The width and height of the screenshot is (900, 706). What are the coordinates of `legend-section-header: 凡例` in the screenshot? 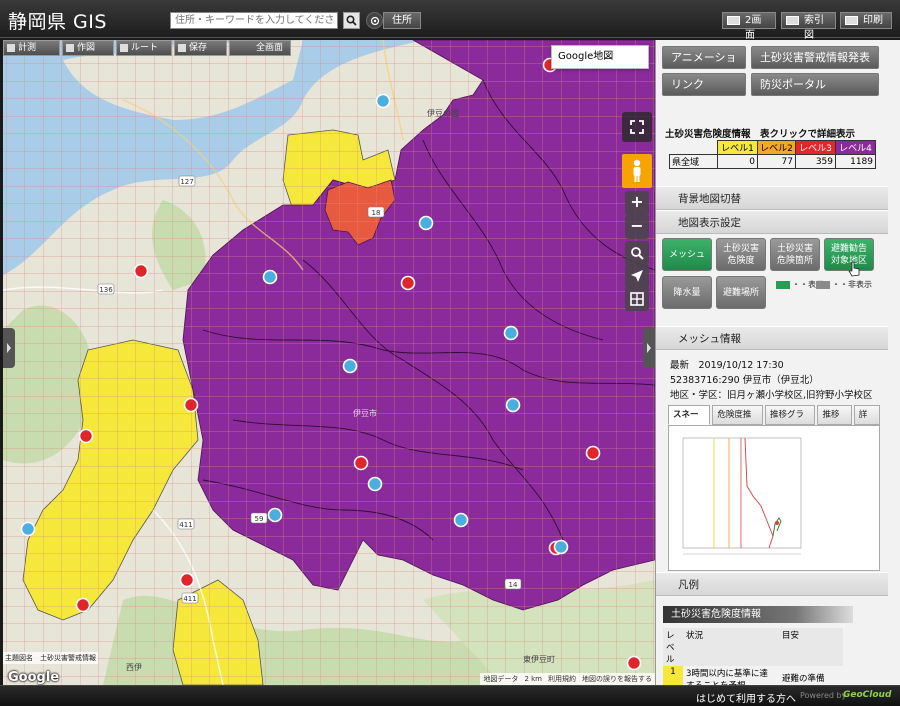 It's located at (772, 584).